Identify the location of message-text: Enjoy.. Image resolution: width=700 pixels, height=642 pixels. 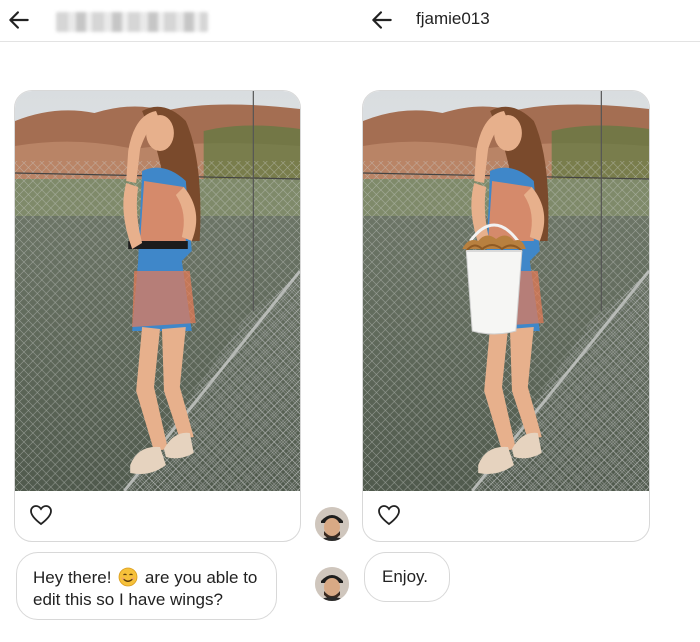
(405, 576).